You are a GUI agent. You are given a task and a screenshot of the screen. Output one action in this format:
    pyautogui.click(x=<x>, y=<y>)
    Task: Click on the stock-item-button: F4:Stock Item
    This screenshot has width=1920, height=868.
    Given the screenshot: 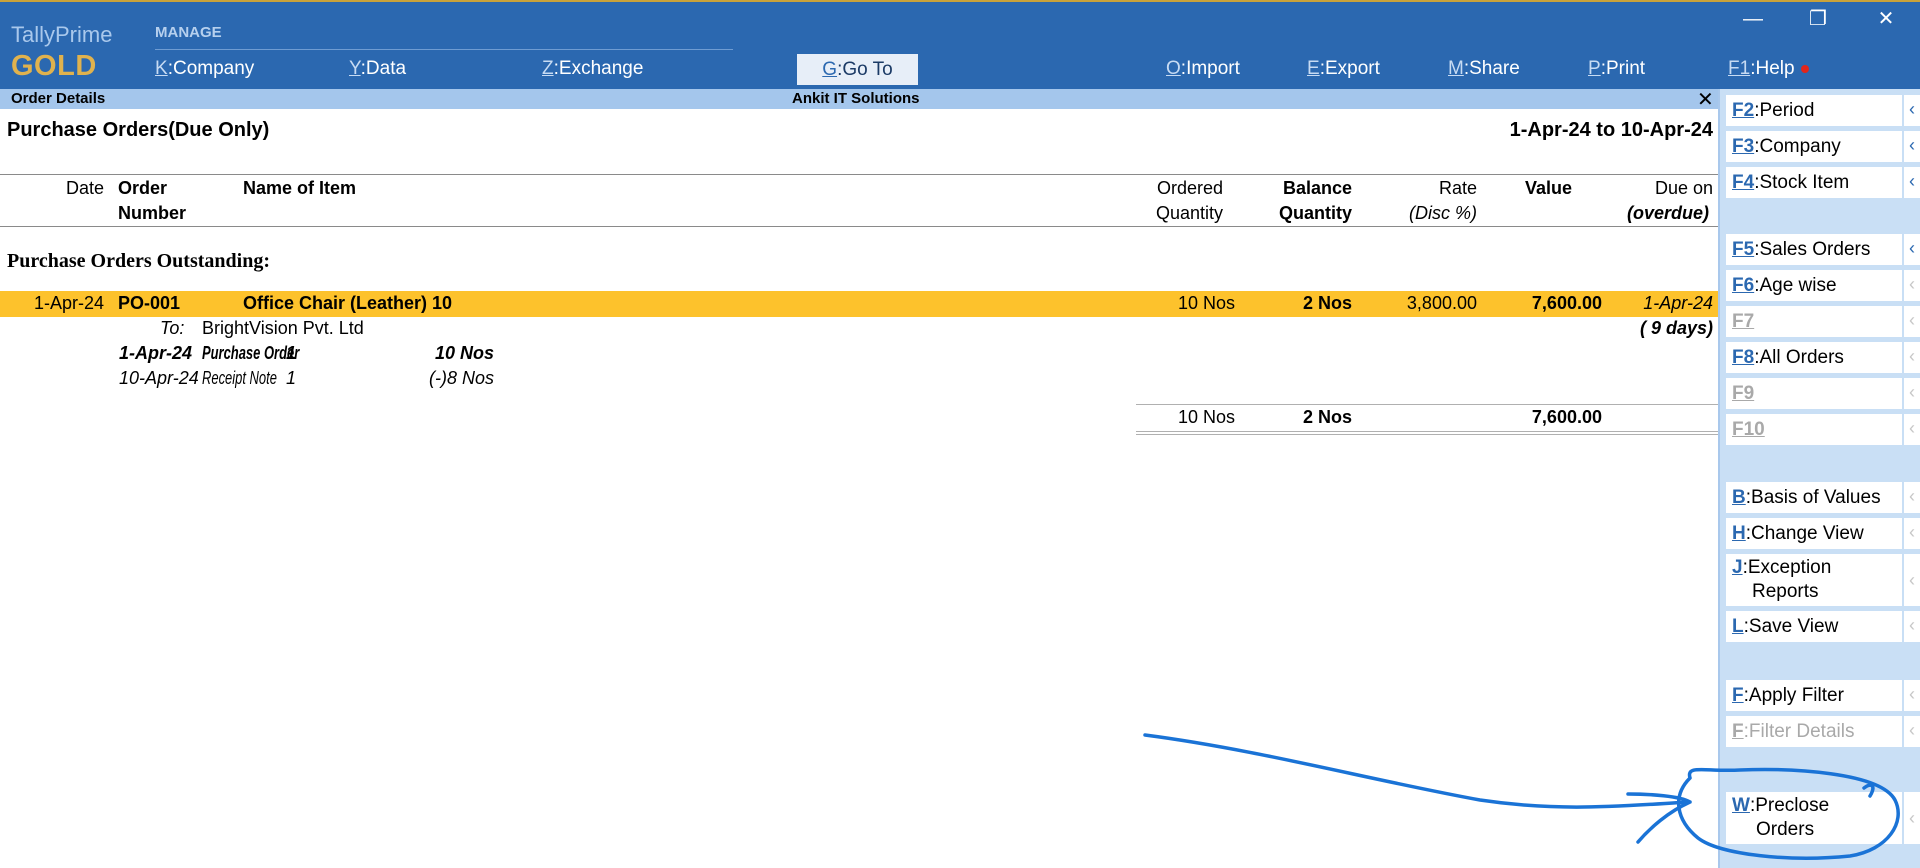 What is the action you would take?
    pyautogui.click(x=1814, y=182)
    